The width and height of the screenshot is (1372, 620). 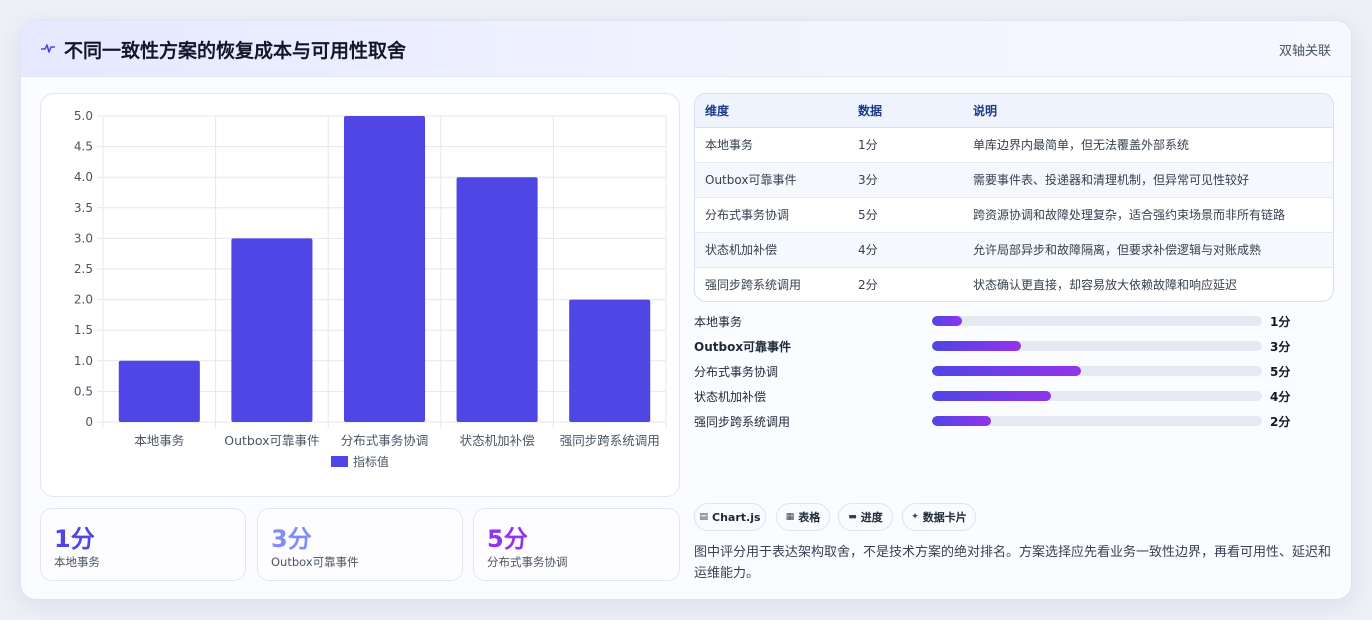 What do you see at coordinates (291, 539) in the screenshot?
I see `stat-value: 3分` at bounding box center [291, 539].